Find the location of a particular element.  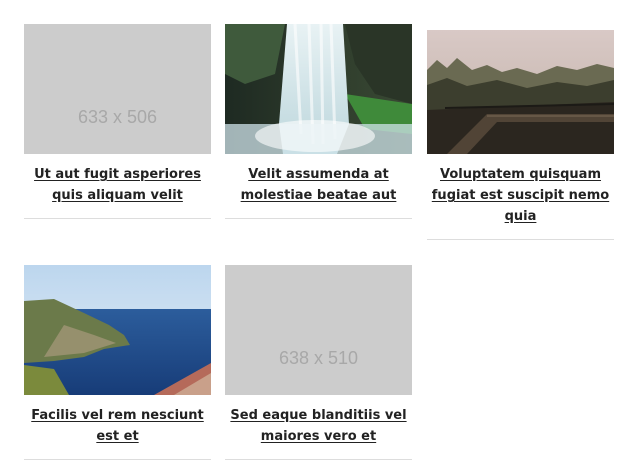

post-card: Velit assumenda at molestiae beatae aut is located at coordinates (318, 121).